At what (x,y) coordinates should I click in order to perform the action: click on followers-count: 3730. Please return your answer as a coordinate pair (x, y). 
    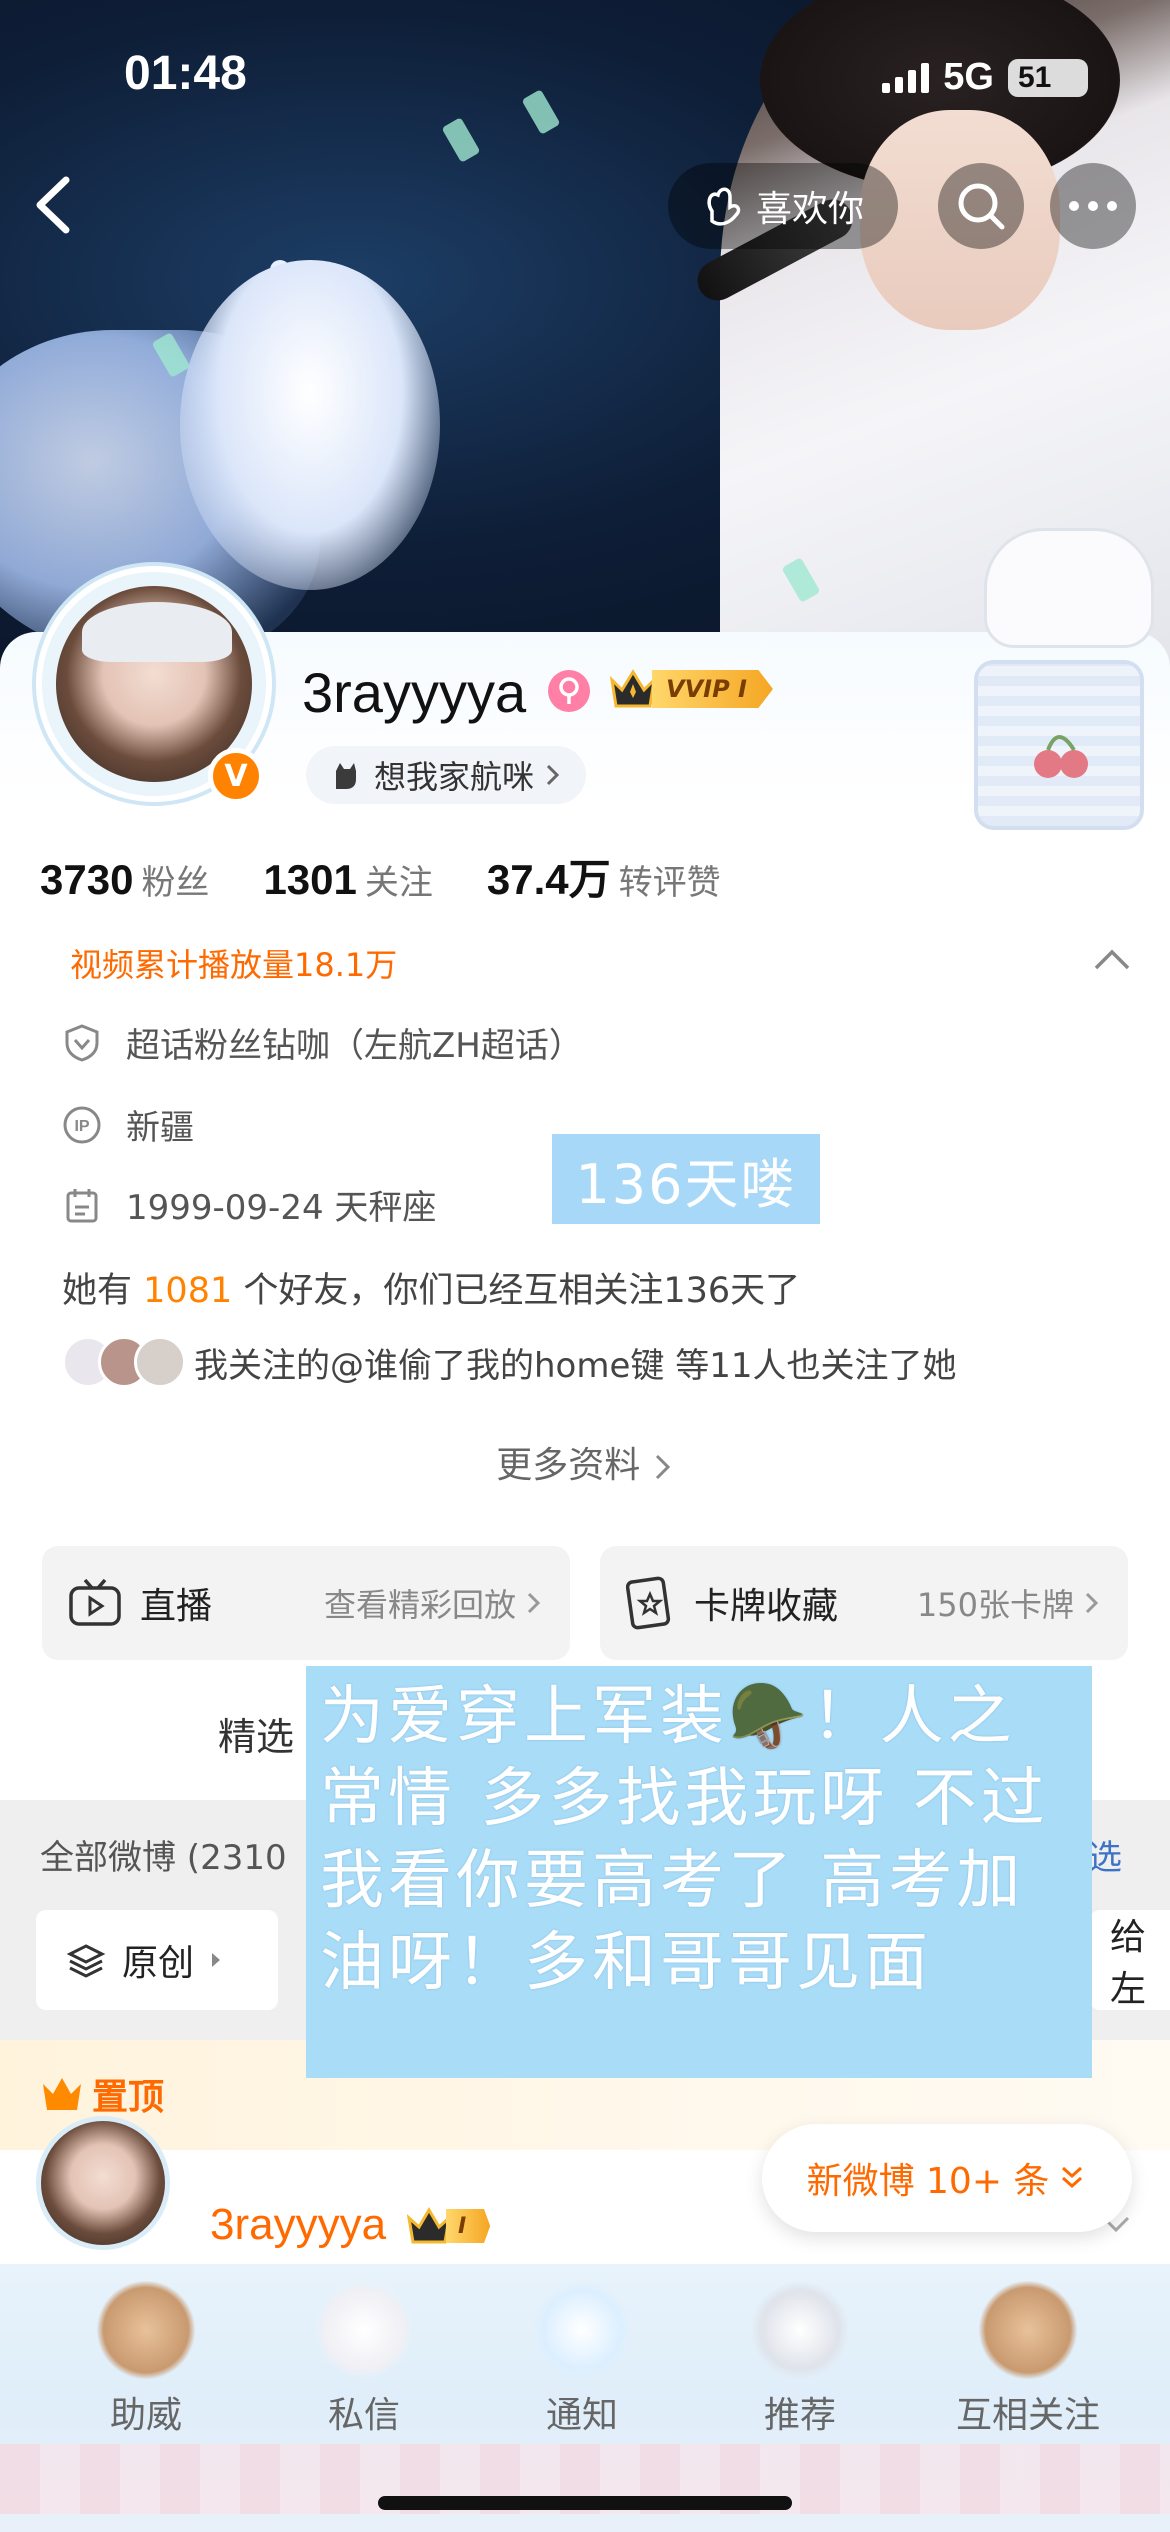
    Looking at the image, I should click on (87, 879).